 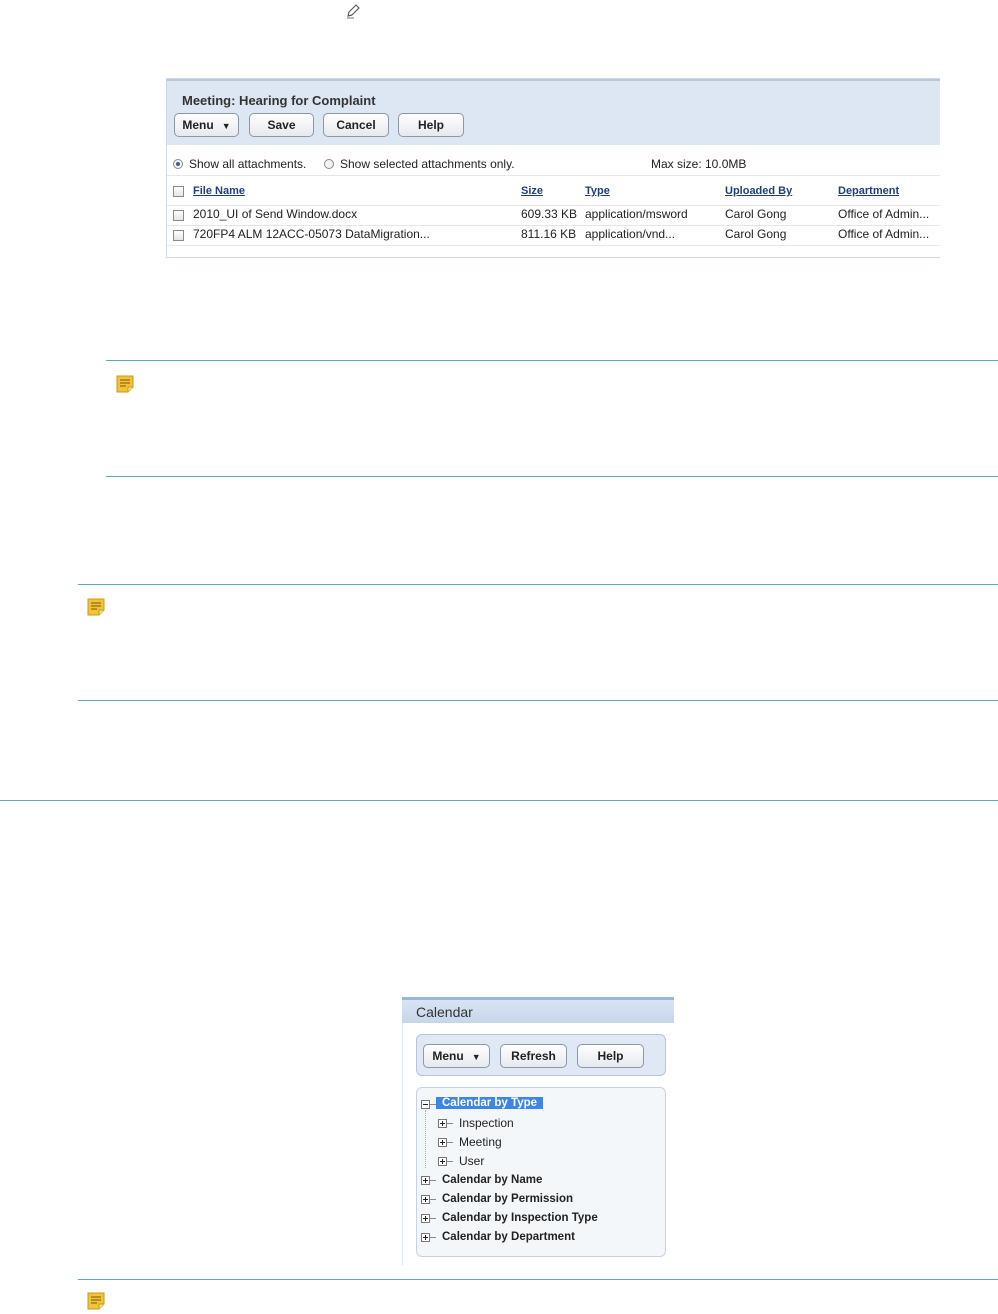 I want to click on show-all-label: Show all attachments., so click(x=248, y=164).